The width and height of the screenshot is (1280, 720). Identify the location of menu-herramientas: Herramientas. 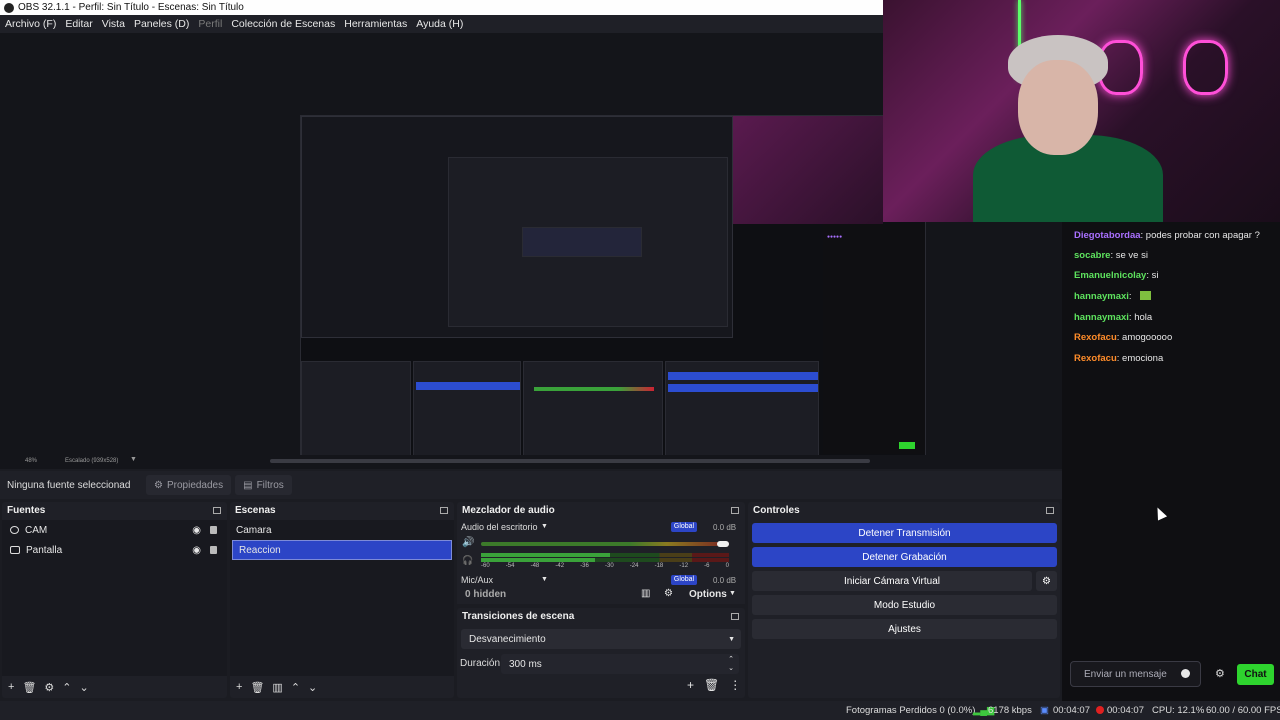
(375, 24).